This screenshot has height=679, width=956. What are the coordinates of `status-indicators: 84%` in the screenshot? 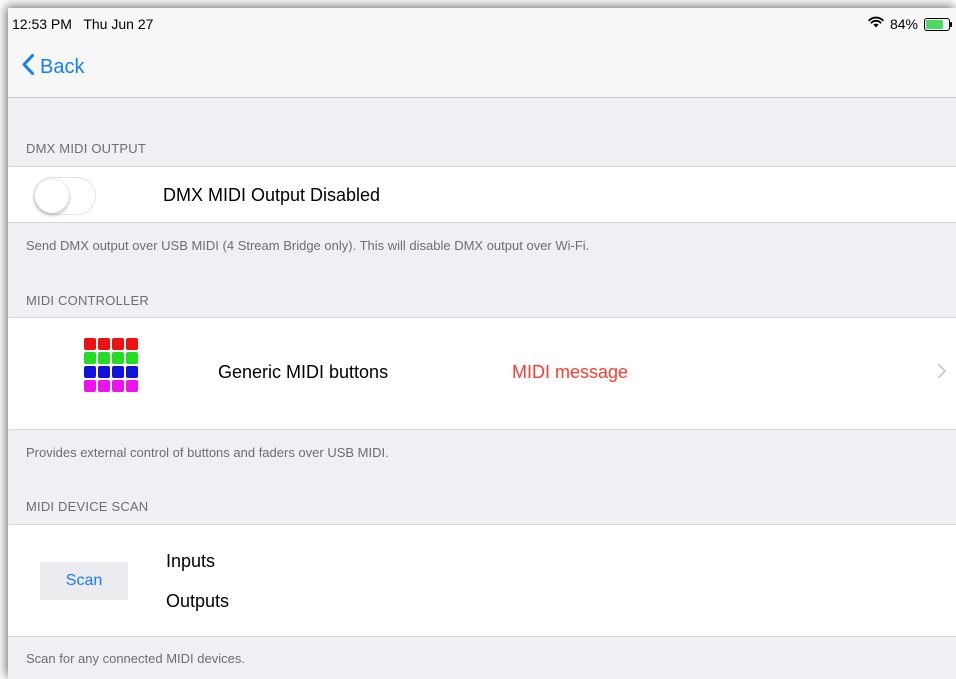 It's located at (910, 24).